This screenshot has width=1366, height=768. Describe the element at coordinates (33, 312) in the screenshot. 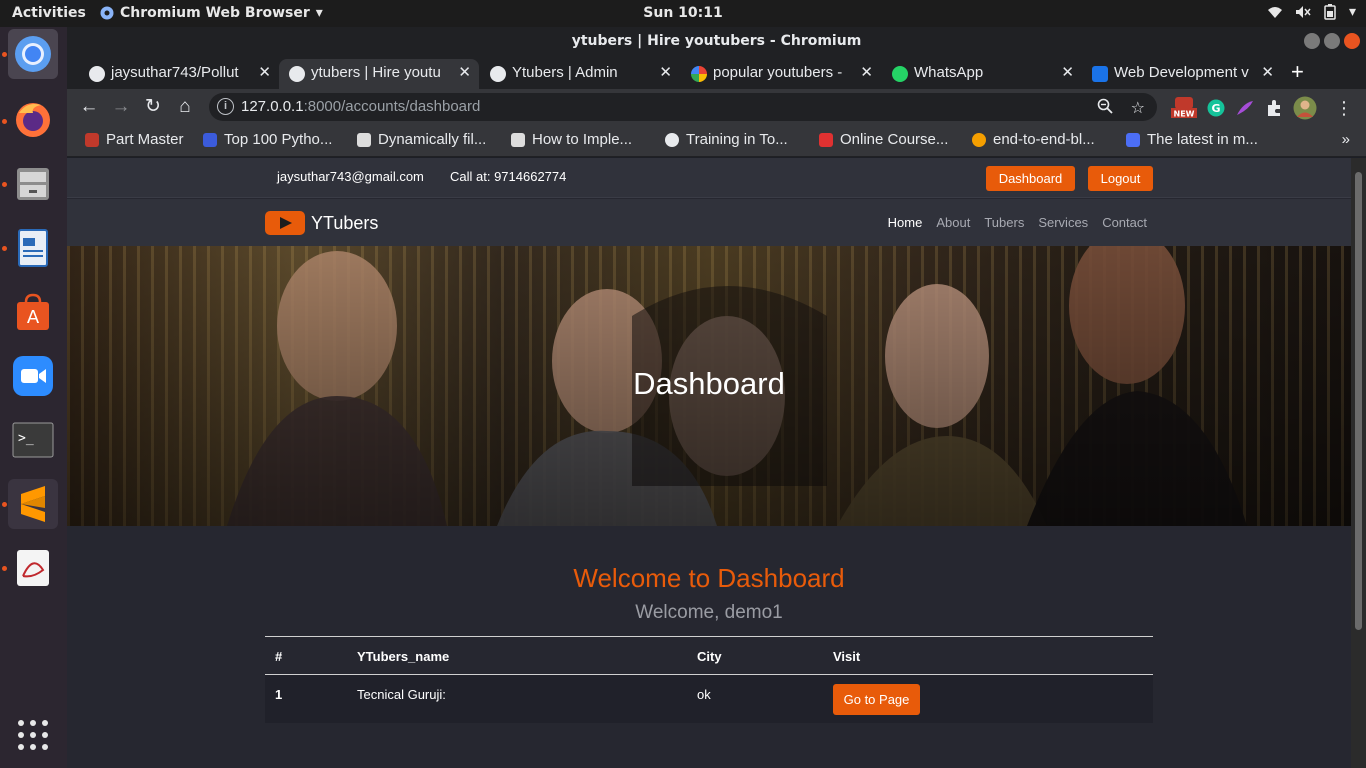

I see `dock-software: A` at that location.